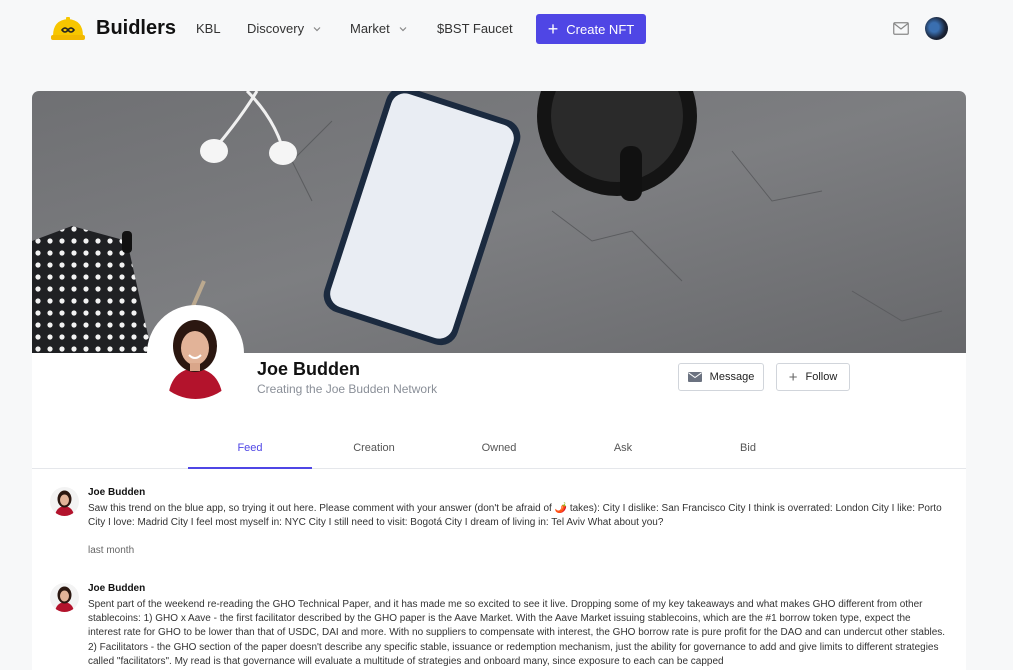 The image size is (1013, 670). I want to click on profile-photo, so click(195, 353).